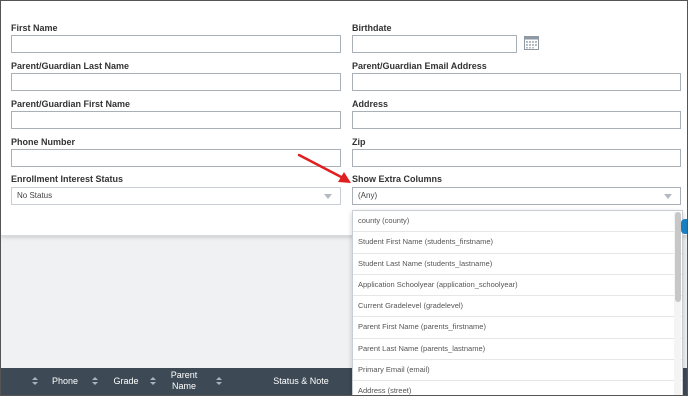 The width and height of the screenshot is (688, 396). I want to click on extra-columns-value: (Any), so click(368, 195).